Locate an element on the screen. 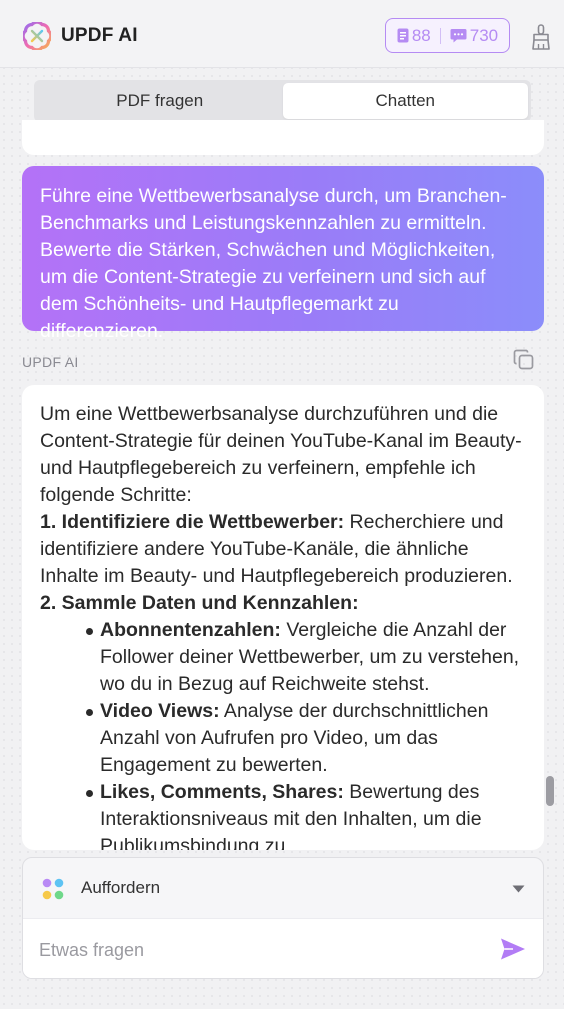 Image resolution: width=564 pixels, height=1009 pixels. broom-icon is located at coordinates (541, 37).